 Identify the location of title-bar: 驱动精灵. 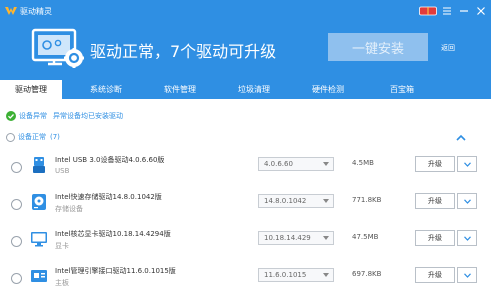
(245, 11).